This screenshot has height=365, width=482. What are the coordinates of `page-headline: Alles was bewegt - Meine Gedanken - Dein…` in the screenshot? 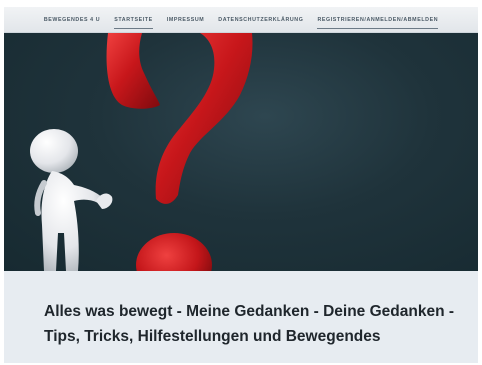 It's located at (249, 324).